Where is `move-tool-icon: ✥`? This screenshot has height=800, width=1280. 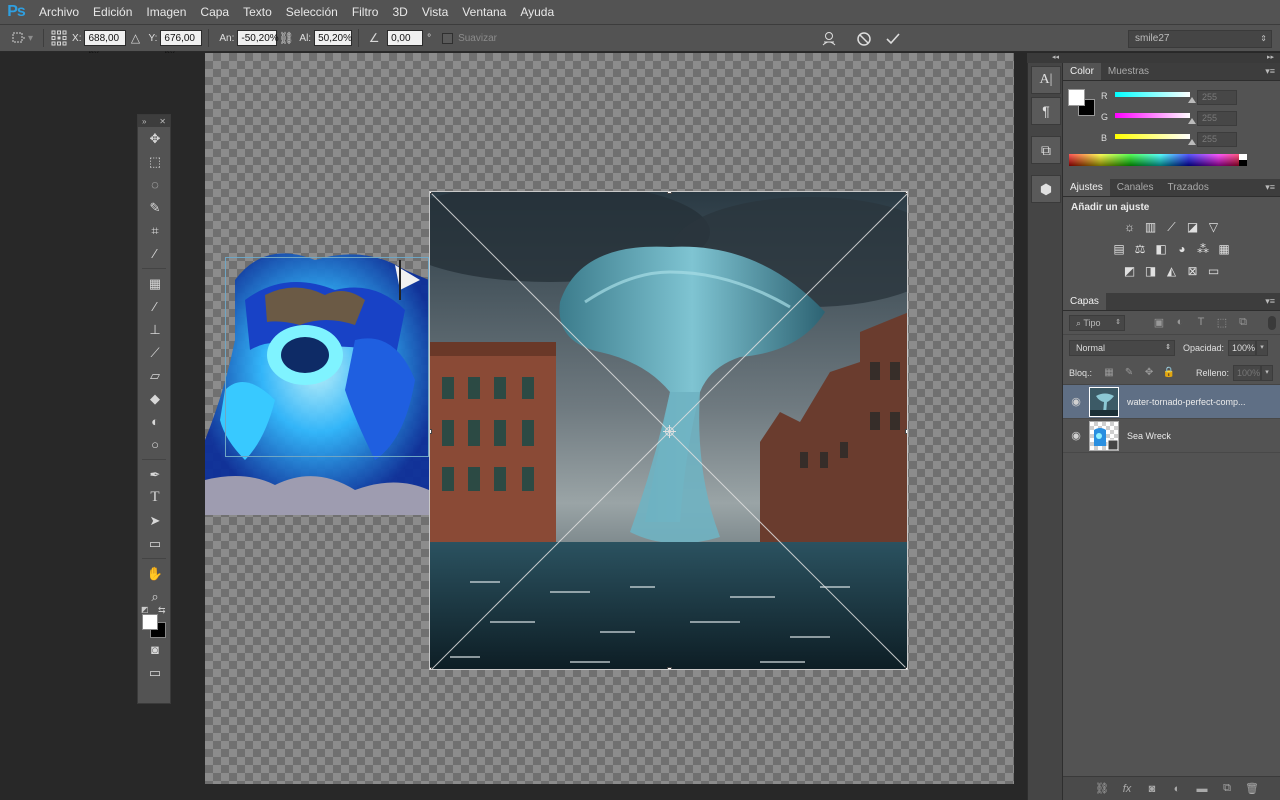 move-tool-icon: ✥ is located at coordinates (155, 138).